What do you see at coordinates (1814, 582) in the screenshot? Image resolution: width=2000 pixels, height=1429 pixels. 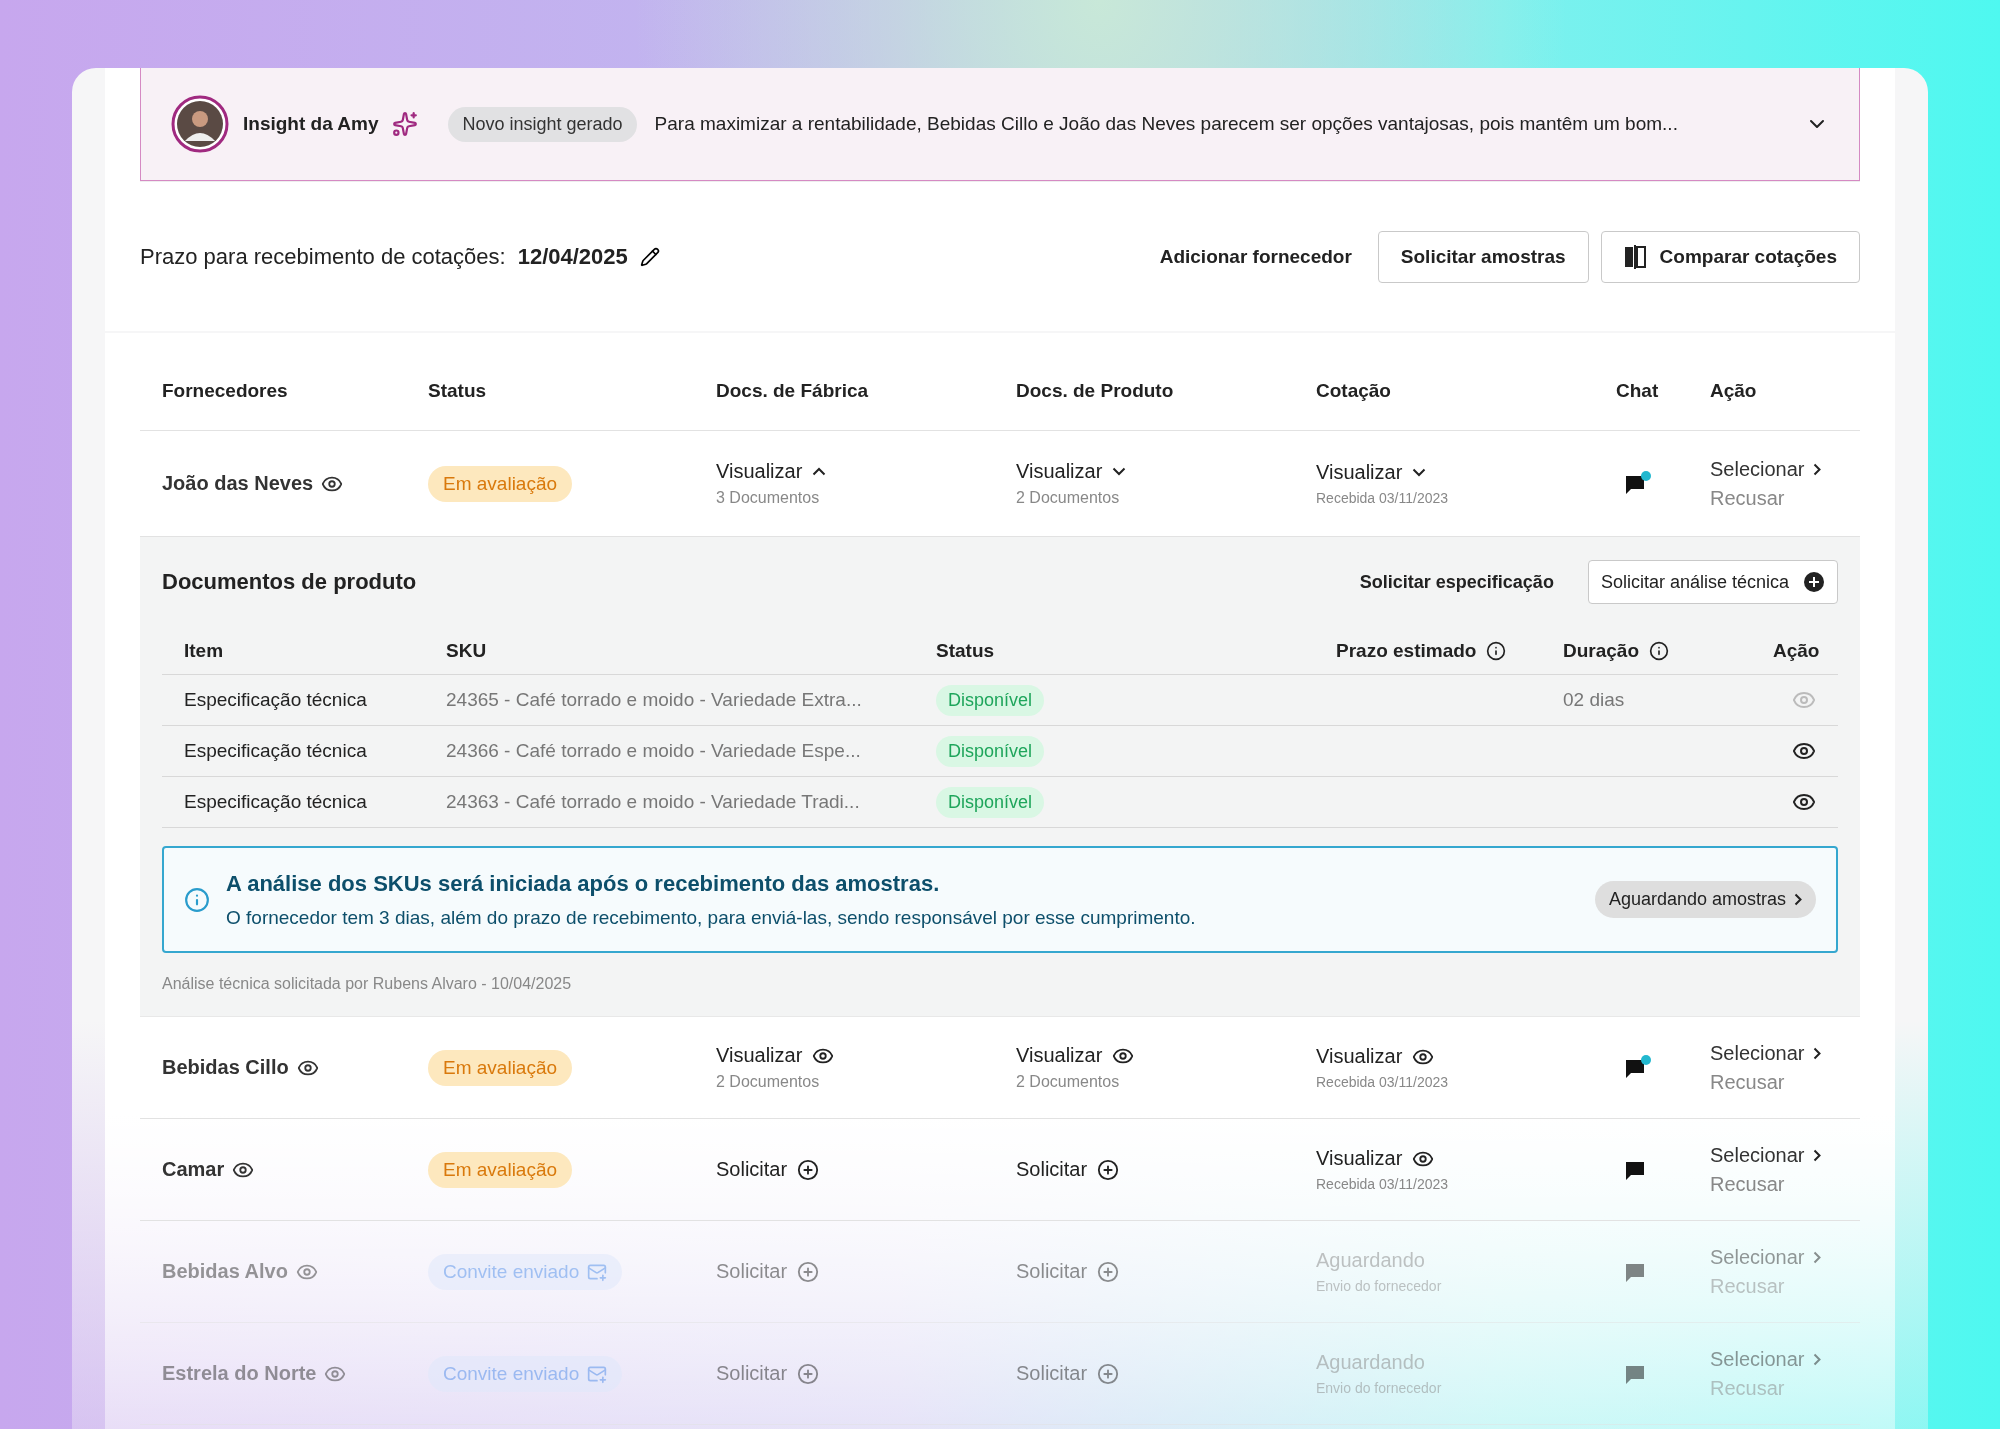 I see `plus-icon` at bounding box center [1814, 582].